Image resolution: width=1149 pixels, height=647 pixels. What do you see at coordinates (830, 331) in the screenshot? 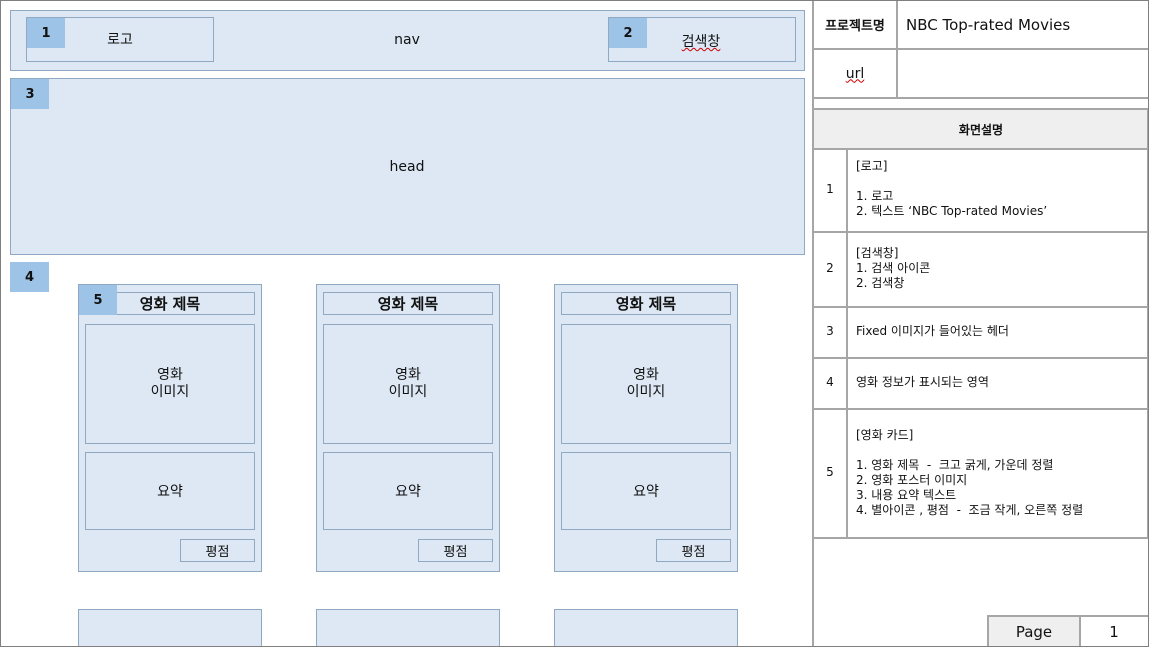
I see `desc-num: 3` at bounding box center [830, 331].